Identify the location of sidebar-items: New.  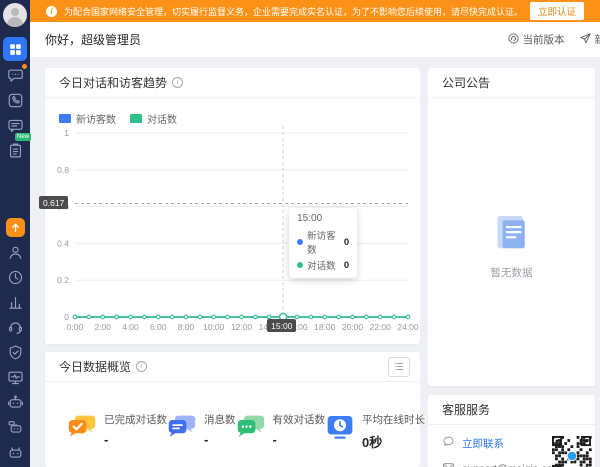
(17, 252).